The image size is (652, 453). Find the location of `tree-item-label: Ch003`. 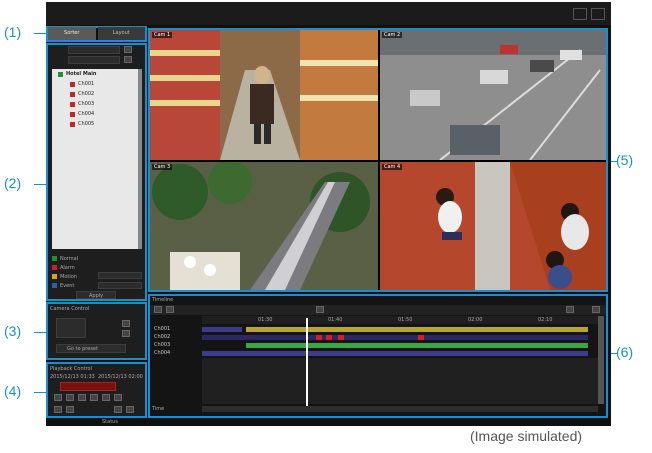

tree-item-label: Ch003 is located at coordinates (86, 104).